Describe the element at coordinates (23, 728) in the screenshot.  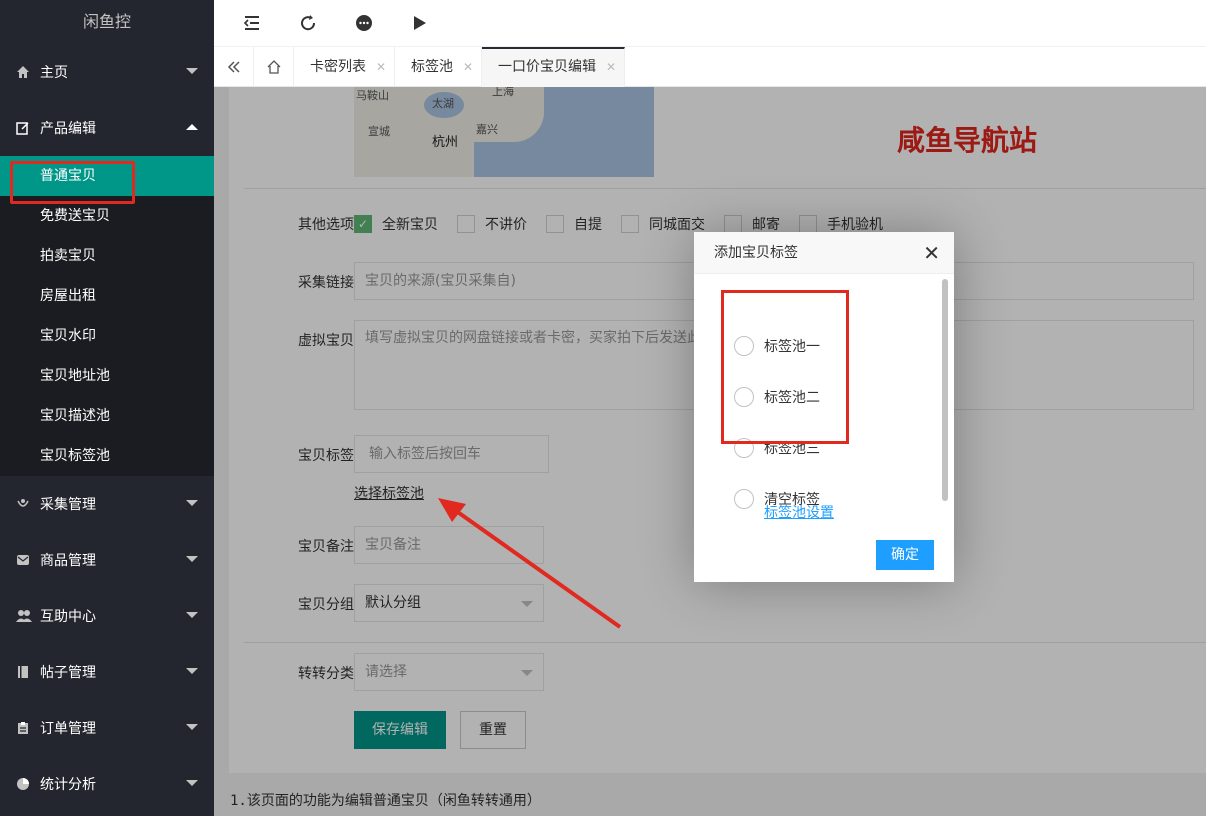
I see `clipboard-icon` at that location.